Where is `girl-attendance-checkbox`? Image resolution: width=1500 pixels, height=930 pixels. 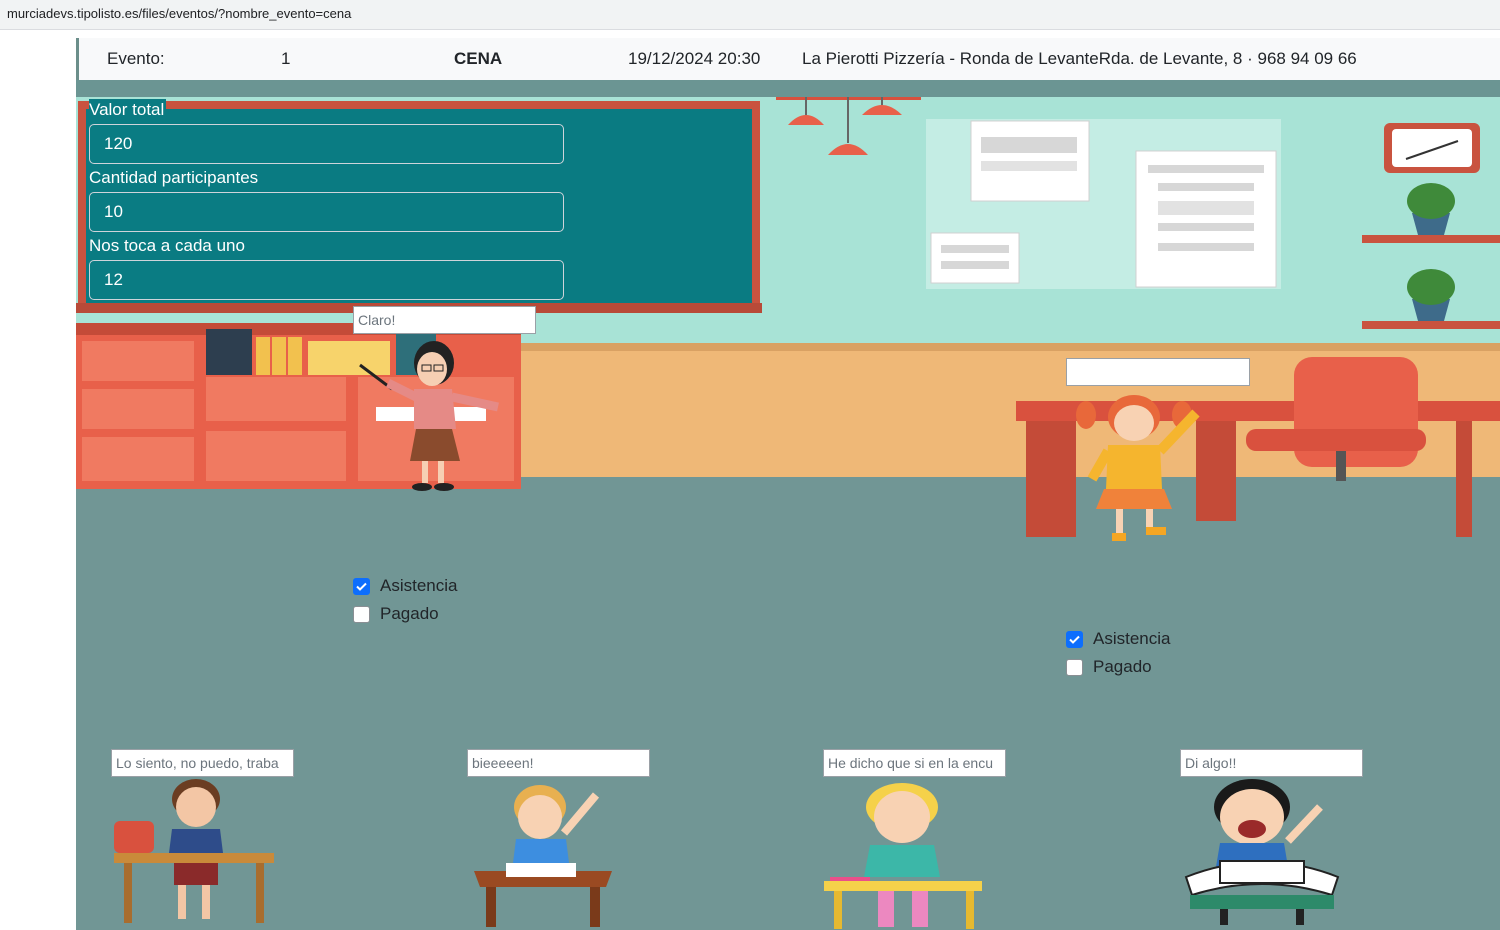
girl-attendance-checkbox is located at coordinates (1074, 639).